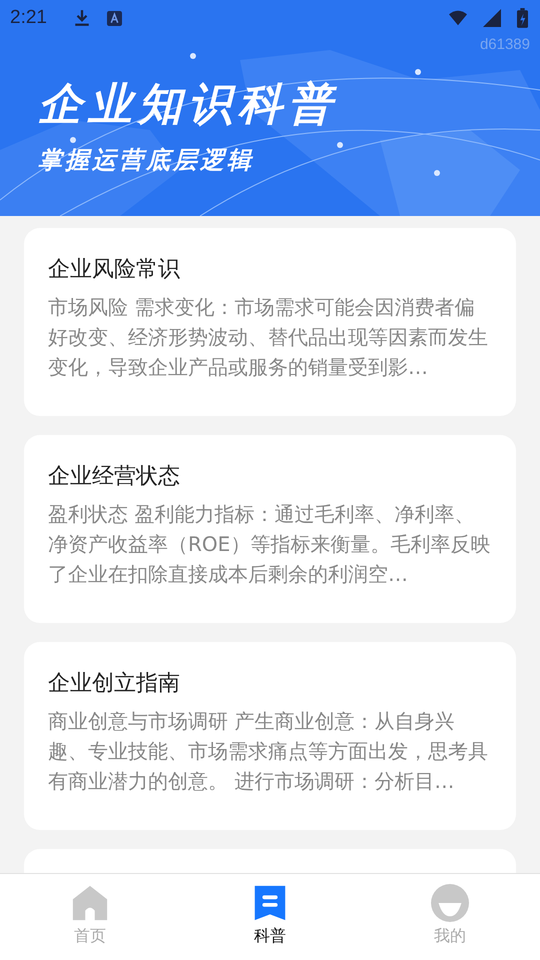 The width and height of the screenshot is (540, 960). Describe the element at coordinates (28, 18) in the screenshot. I see `status-time: 2:21` at that location.